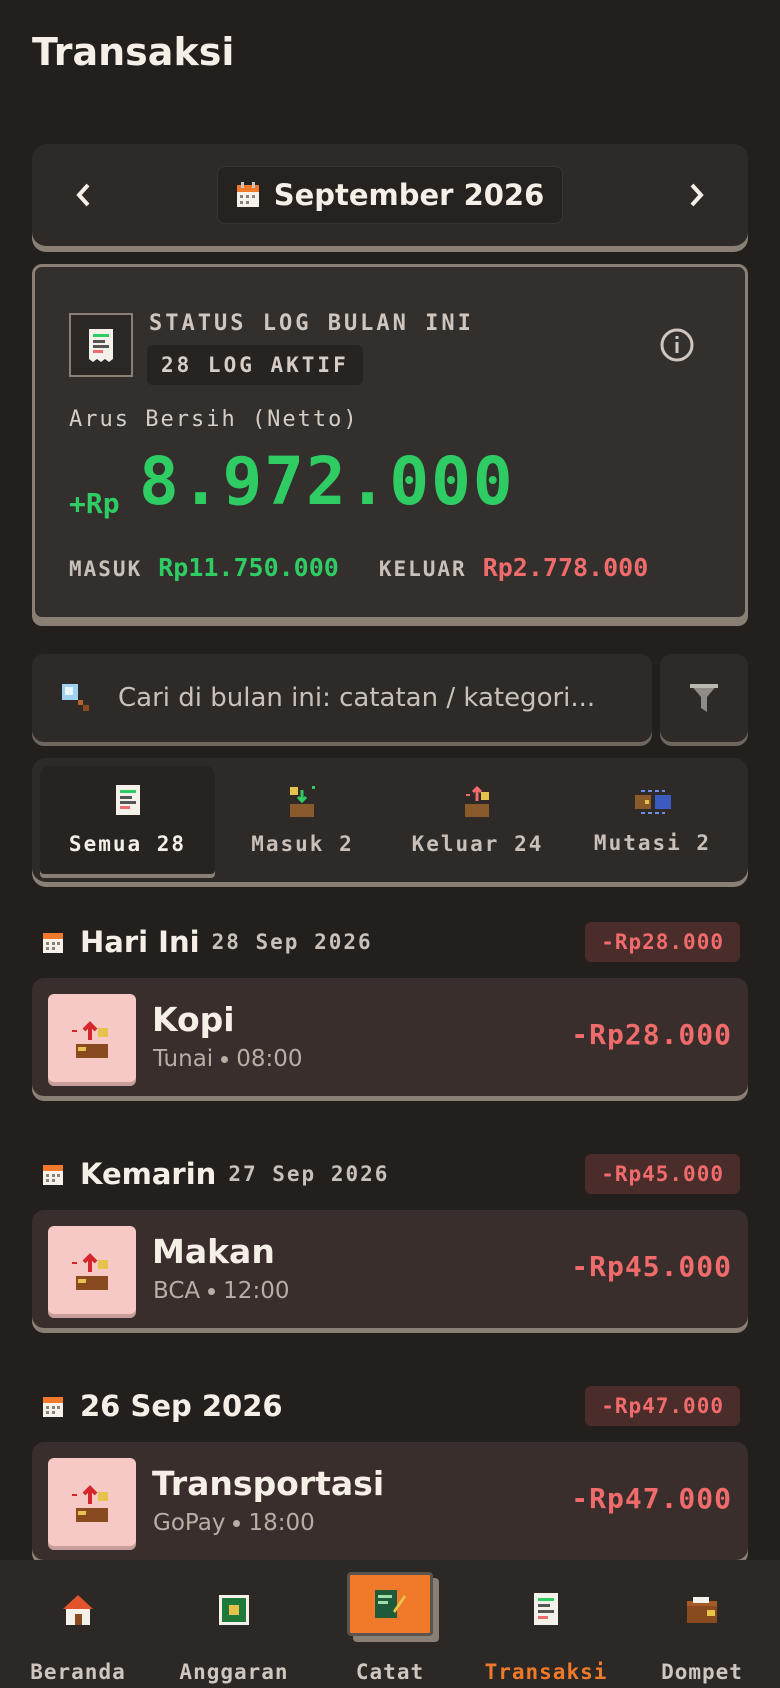 The width and height of the screenshot is (780, 1688). What do you see at coordinates (652, 843) in the screenshot?
I see `tab-label: Mutasi 2` at bounding box center [652, 843].